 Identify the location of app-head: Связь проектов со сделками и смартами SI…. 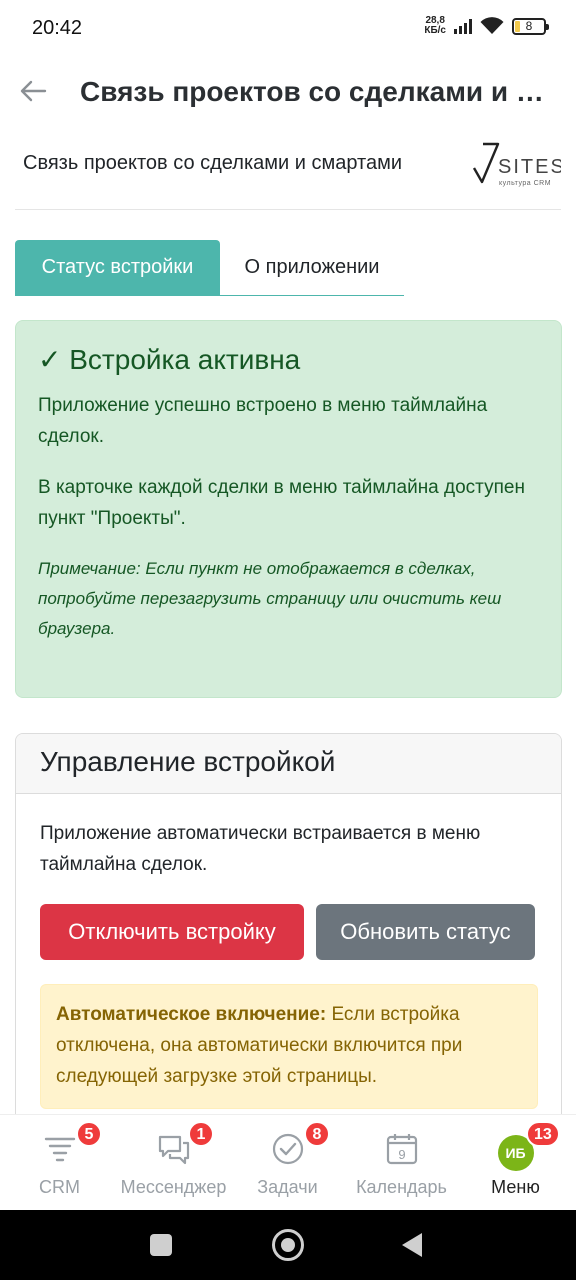
(288, 171).